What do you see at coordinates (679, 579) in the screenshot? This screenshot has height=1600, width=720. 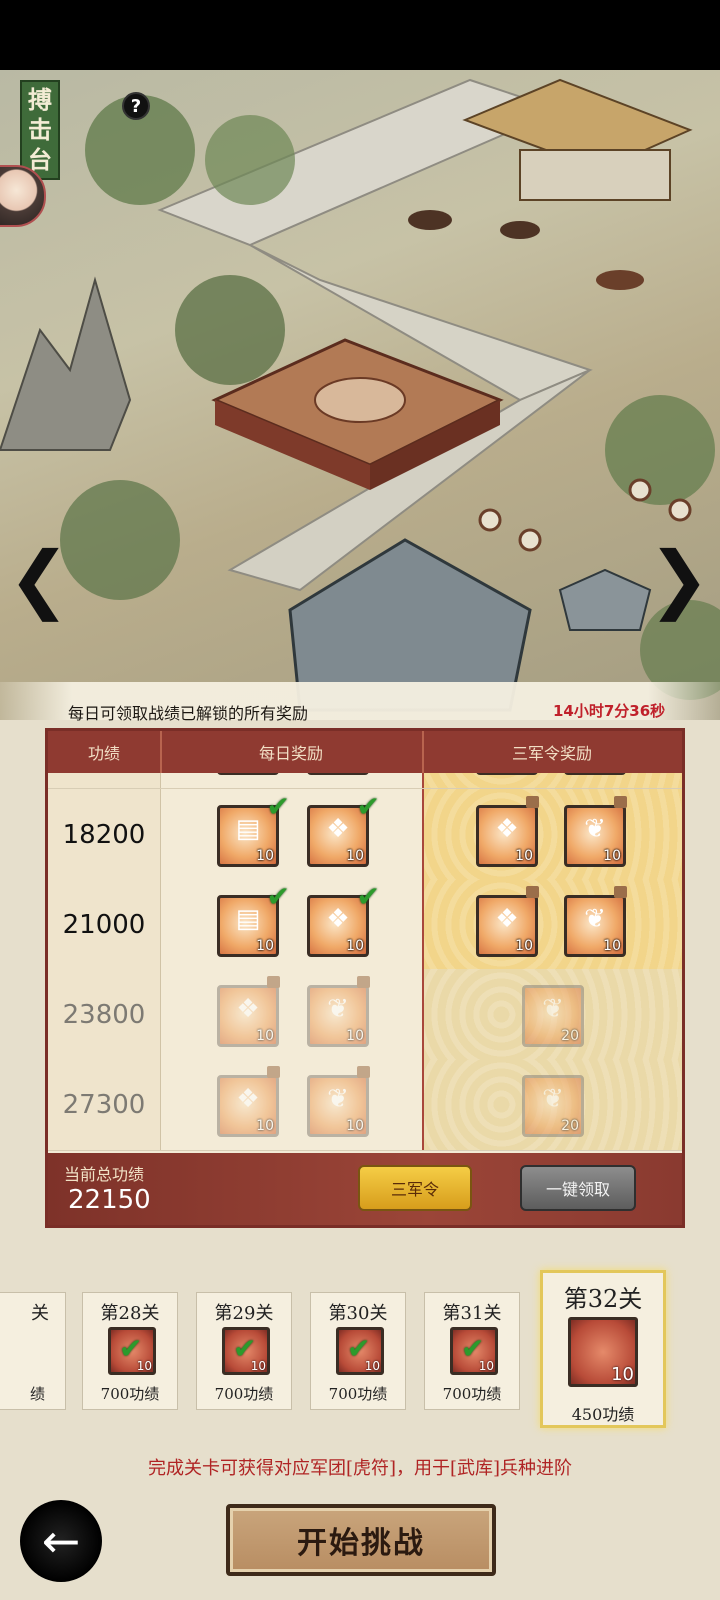 I see `next-arrow-icon: ❯` at bounding box center [679, 579].